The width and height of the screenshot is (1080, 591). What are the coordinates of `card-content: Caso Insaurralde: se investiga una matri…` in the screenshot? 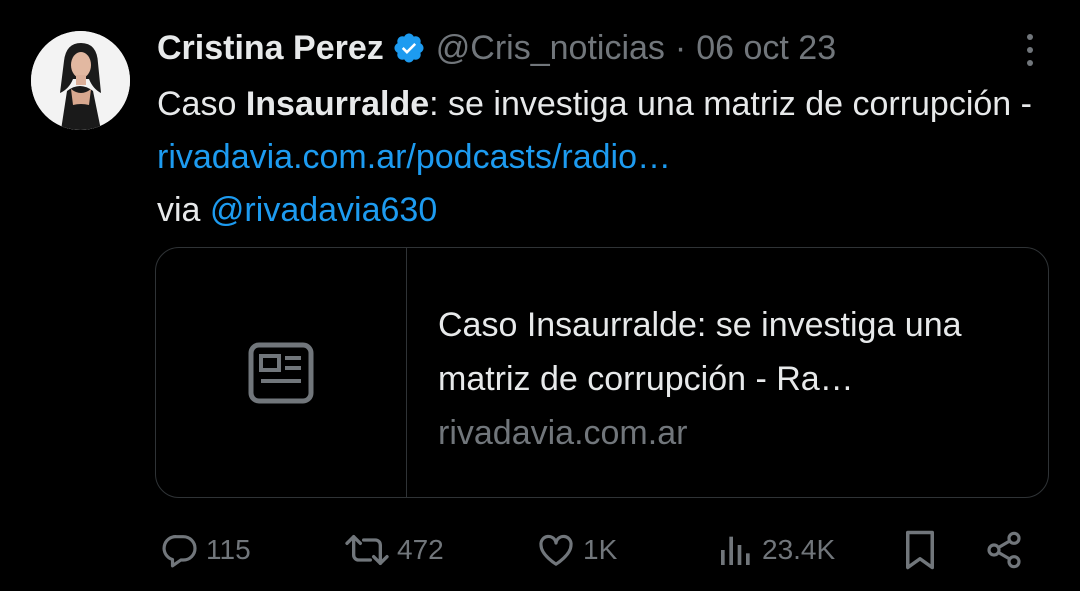 It's located at (733, 379).